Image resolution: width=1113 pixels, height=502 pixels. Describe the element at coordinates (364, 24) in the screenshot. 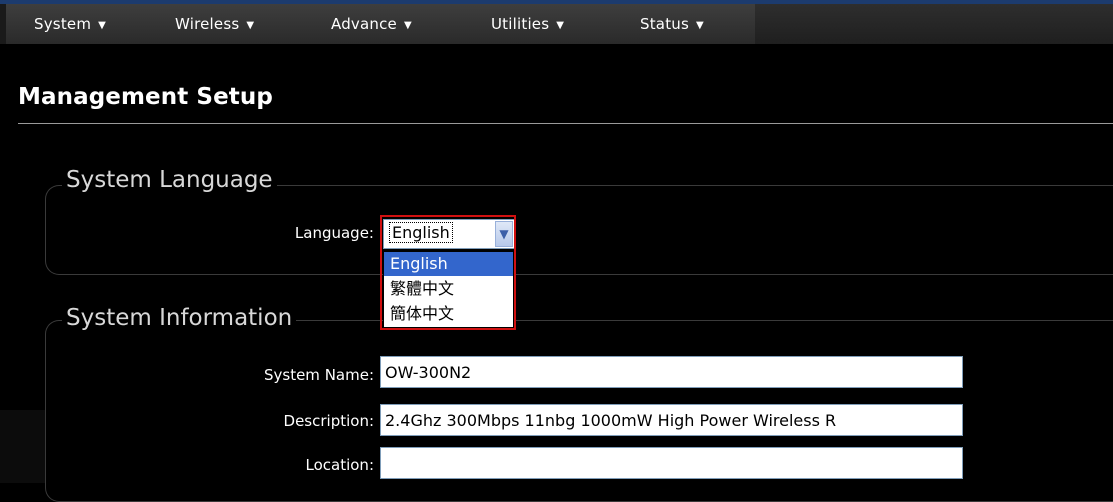

I see `menu-advance-label: Advance` at that location.